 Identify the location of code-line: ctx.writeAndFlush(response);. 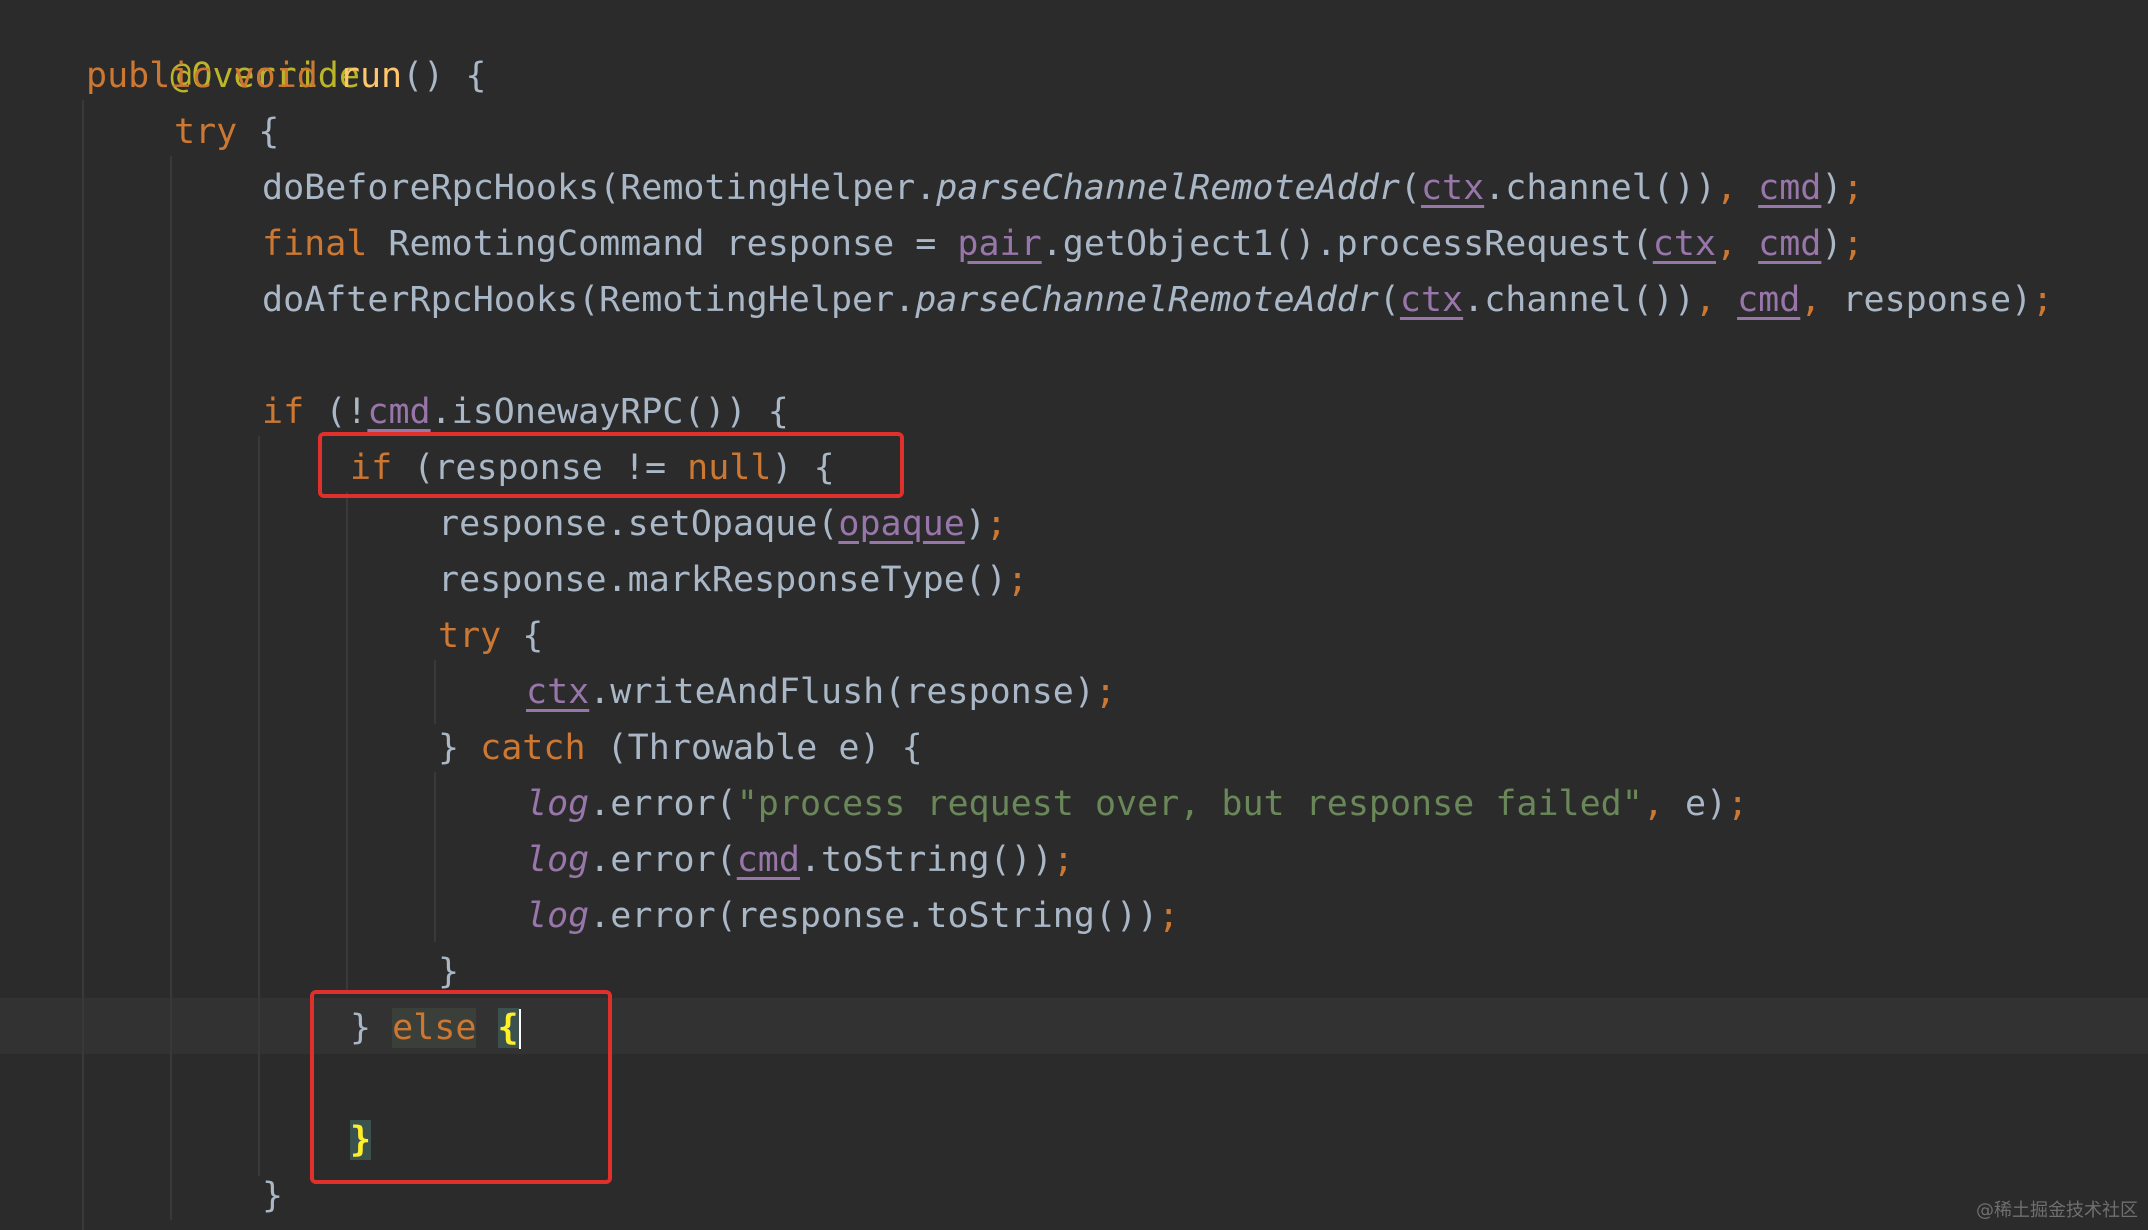
(1074, 692).